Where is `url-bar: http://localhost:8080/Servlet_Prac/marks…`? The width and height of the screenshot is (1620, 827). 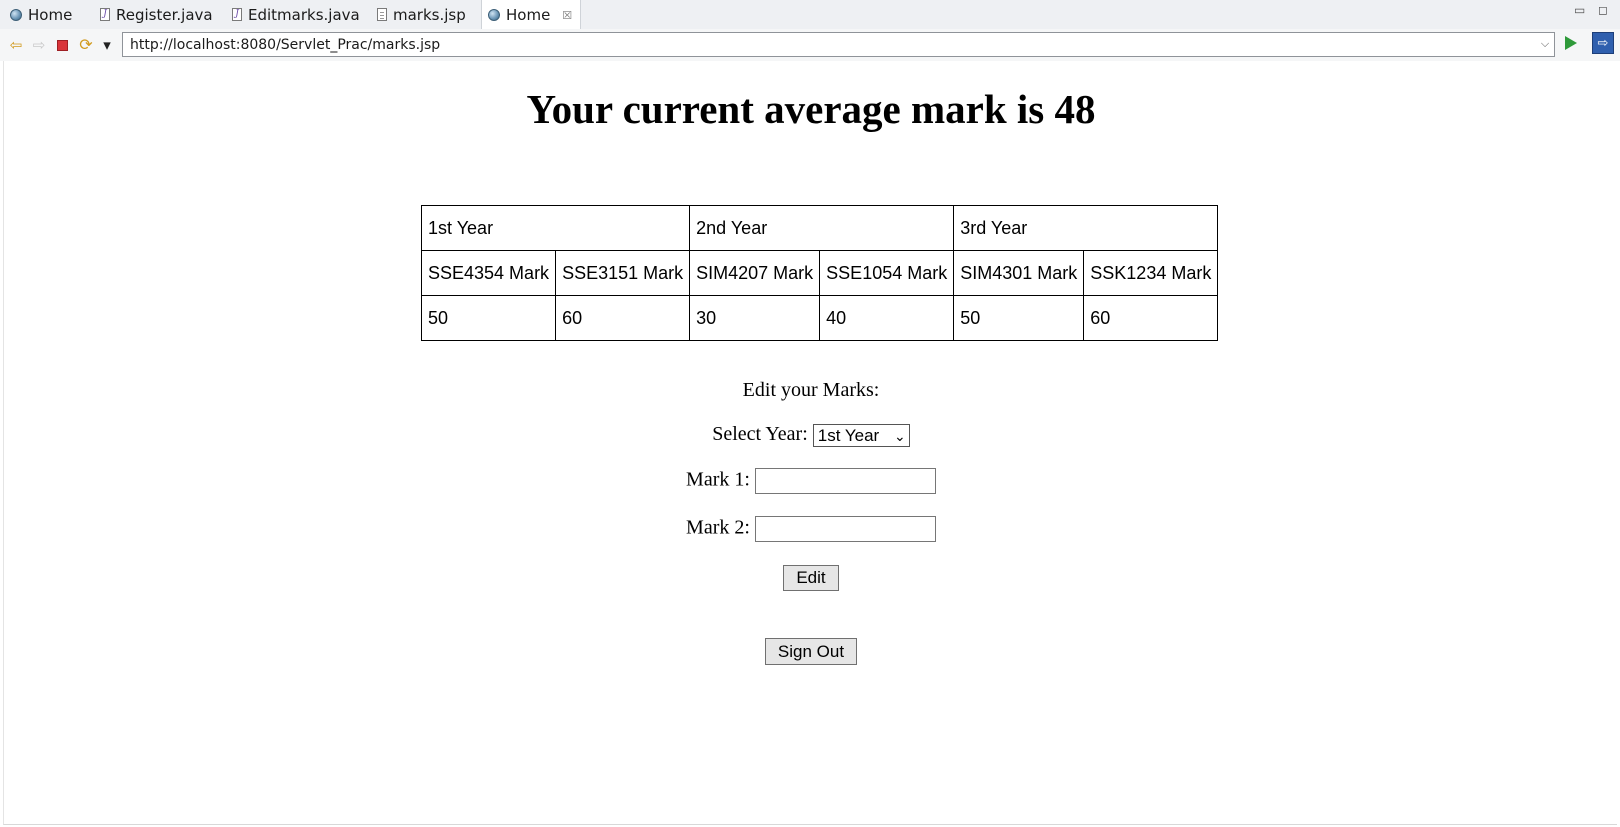 url-bar: http://localhost:8080/Servlet_Prac/marks… is located at coordinates (838, 44).